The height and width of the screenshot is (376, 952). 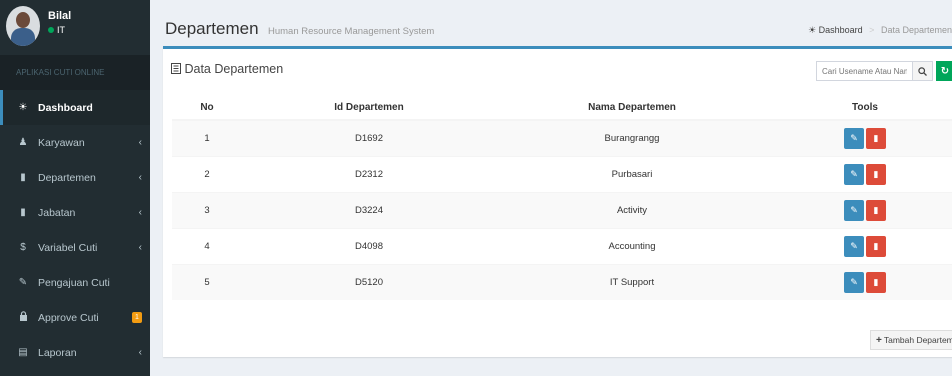 I want to click on table-row: 2 D2312 Purbasari ✎ ▮, so click(x=562, y=173).